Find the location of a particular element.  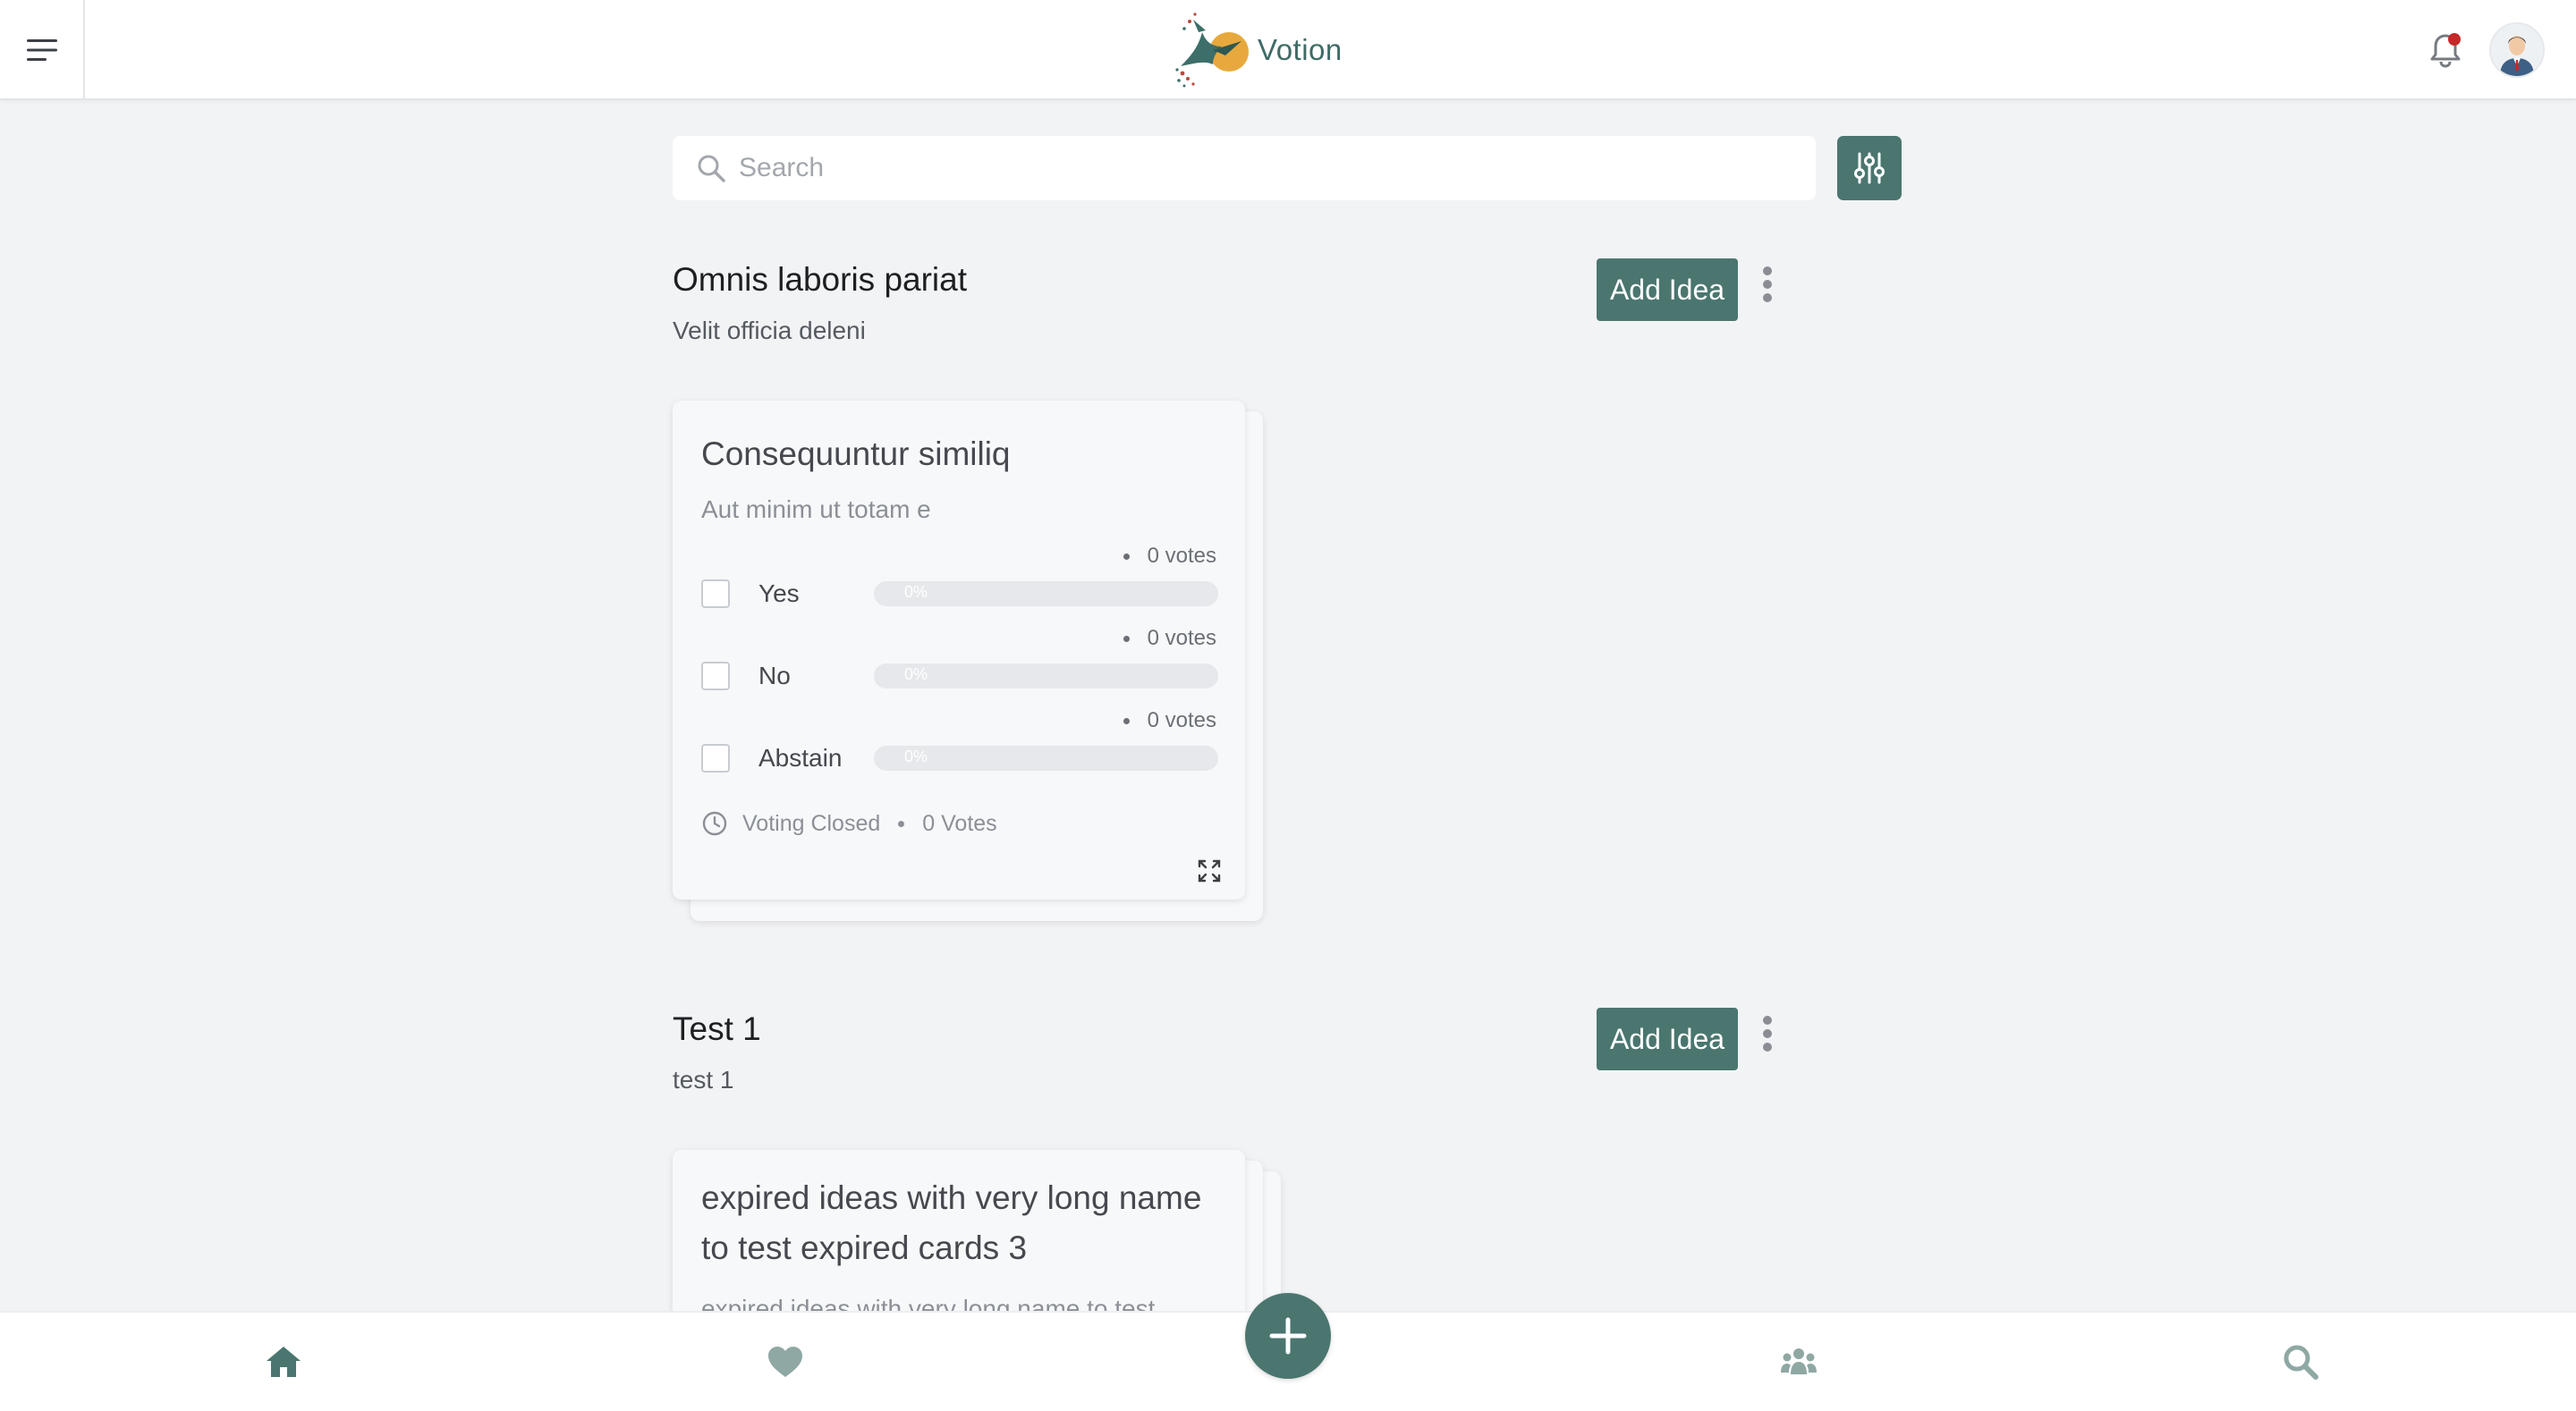

plus-icon is located at coordinates (1288, 1336).